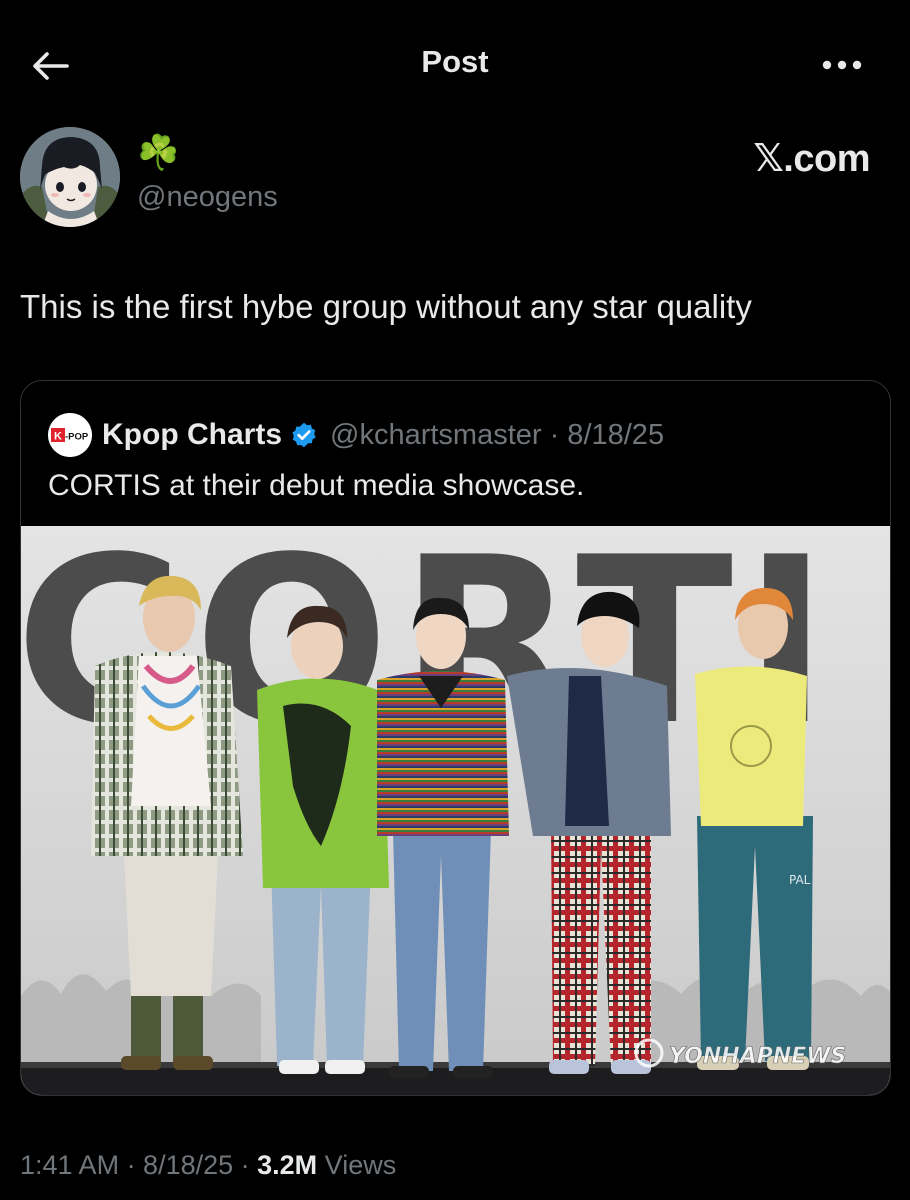 Image resolution: width=910 pixels, height=1200 pixels. What do you see at coordinates (207, 197) in the screenshot?
I see `author-handle: @neogens` at bounding box center [207, 197].